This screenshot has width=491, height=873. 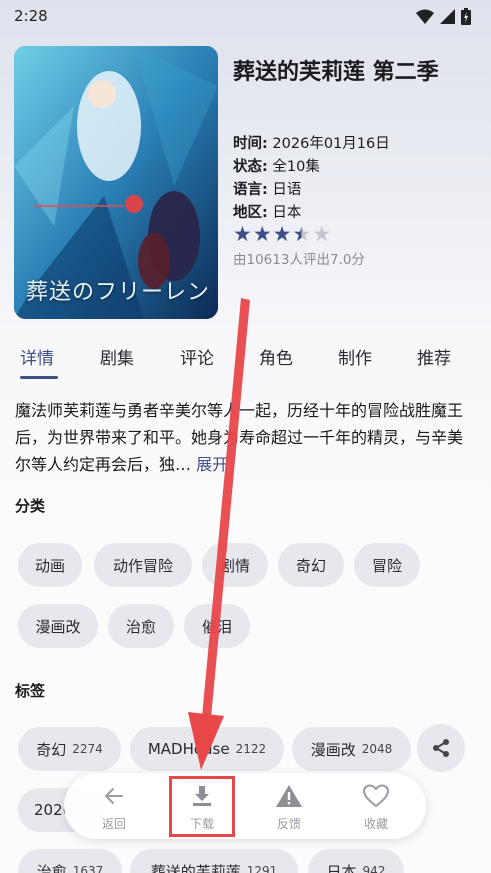 I want to click on tag-label: 奇幻, so click(x=51, y=749).